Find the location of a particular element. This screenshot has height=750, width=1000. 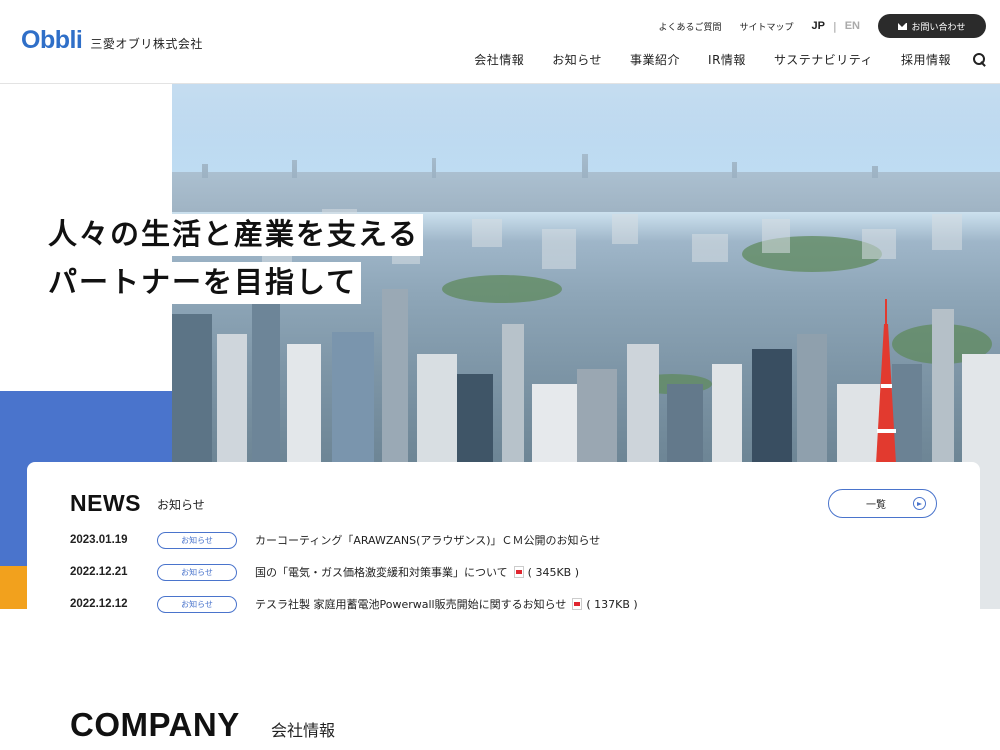

news-date: 2022.12.21 is located at coordinates (99, 572).